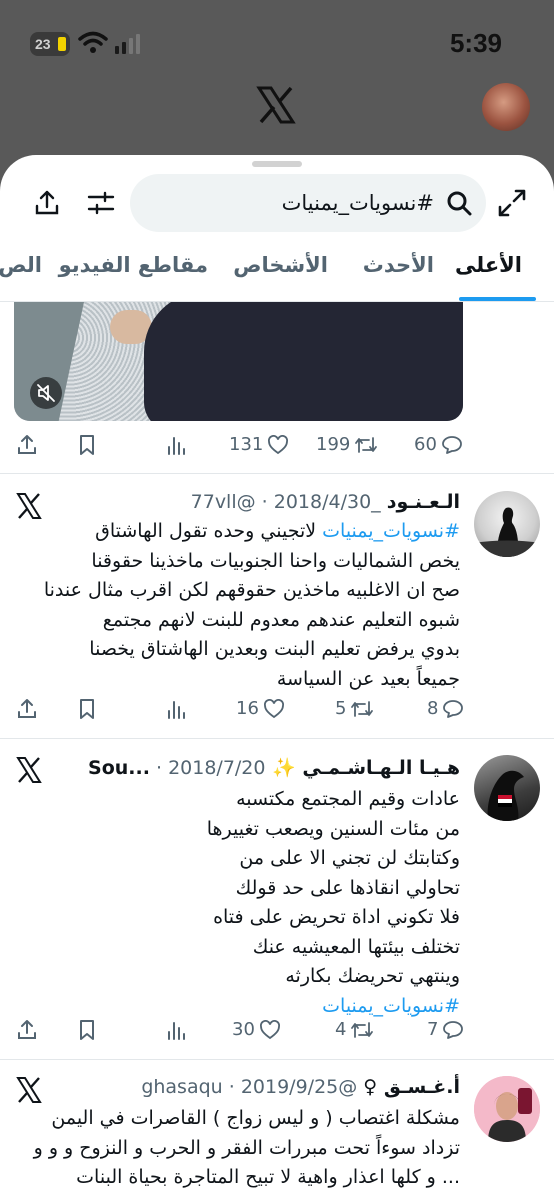 The height and width of the screenshot is (1199, 554). What do you see at coordinates (243, 1029) in the screenshot?
I see `like-count: 30` at bounding box center [243, 1029].